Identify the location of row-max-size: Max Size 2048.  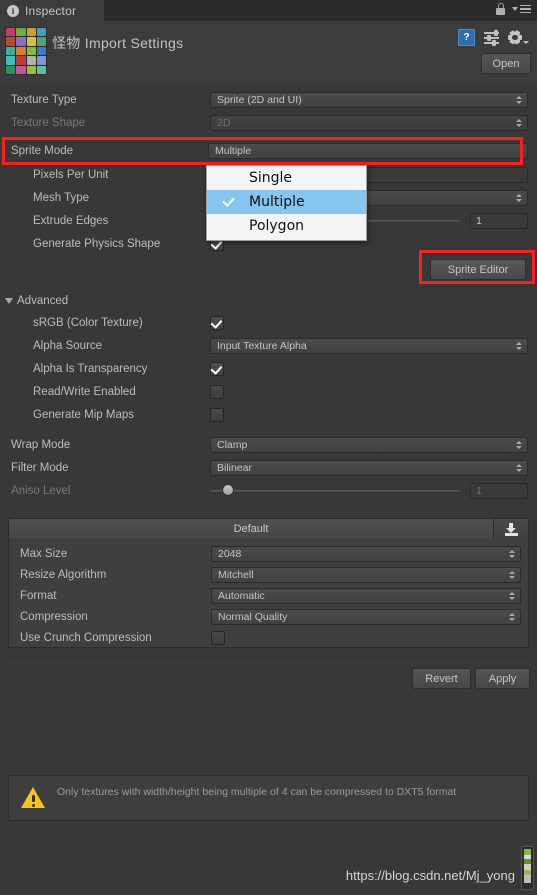
(268, 554).